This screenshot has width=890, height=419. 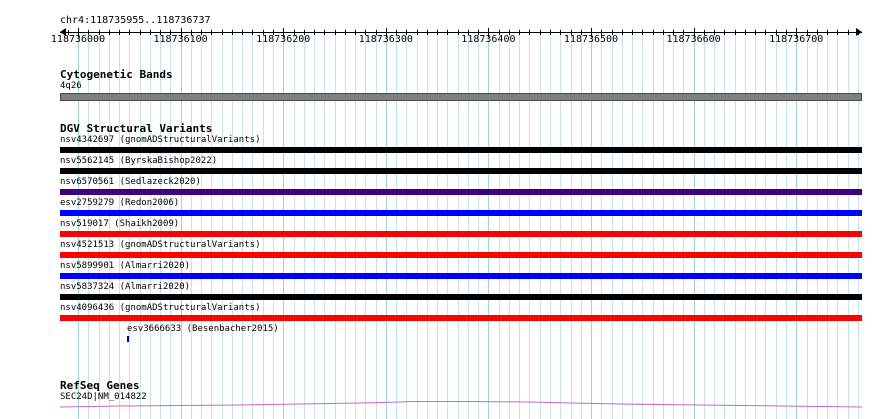 I want to click on ruler-tick-label: 118736300, so click(x=385, y=39).